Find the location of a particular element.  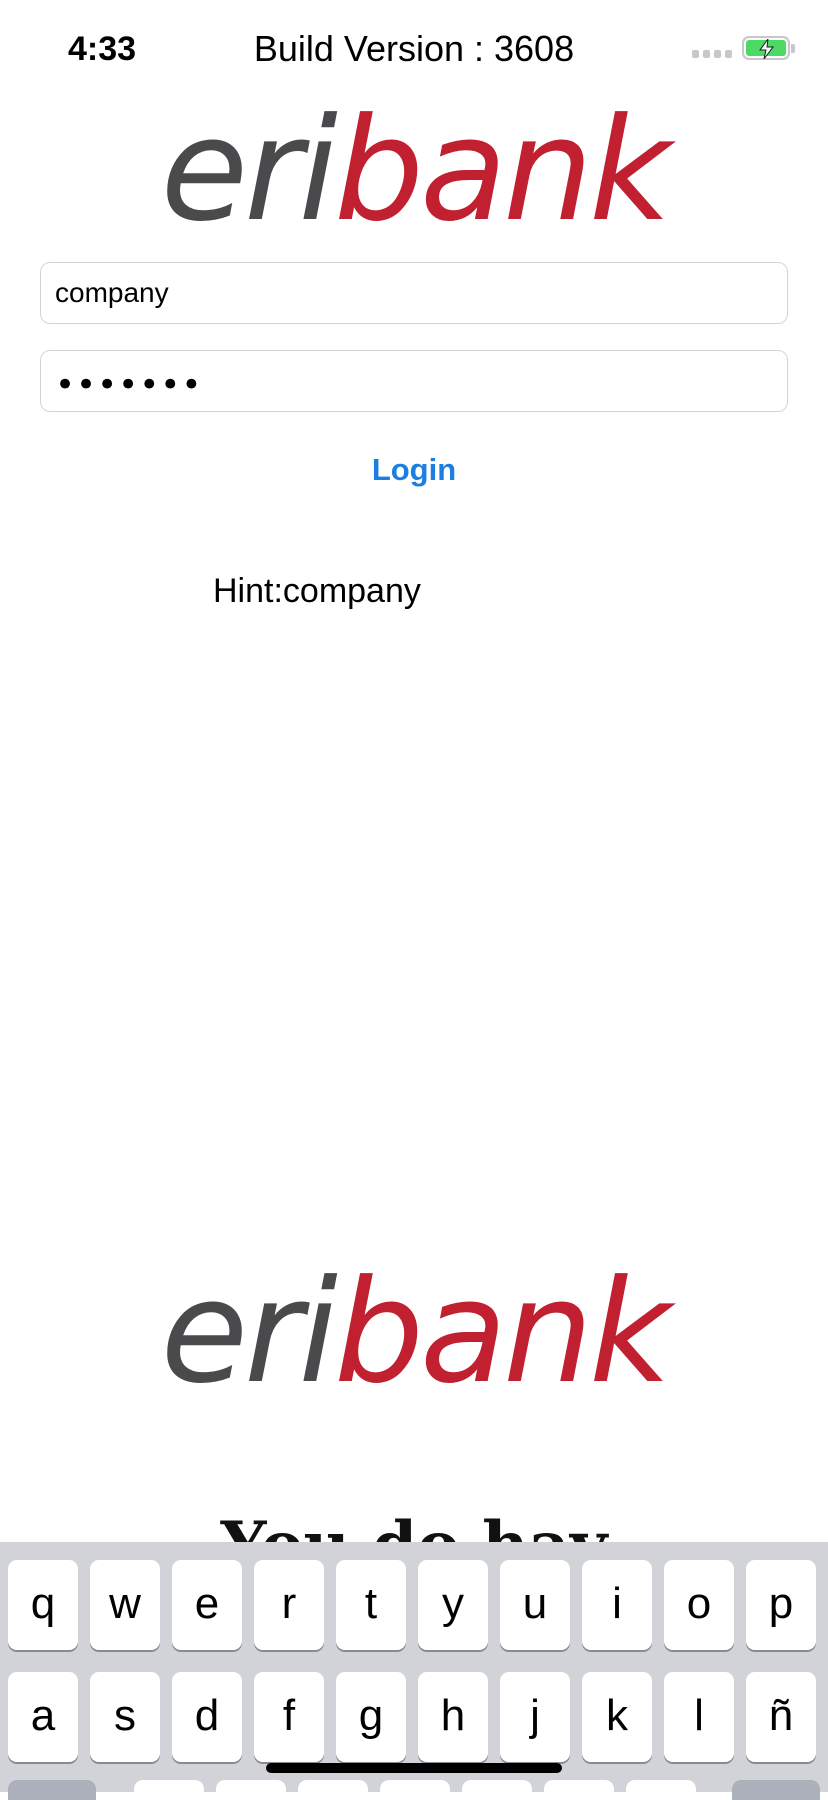

password-input: ••••••• is located at coordinates (128, 385).